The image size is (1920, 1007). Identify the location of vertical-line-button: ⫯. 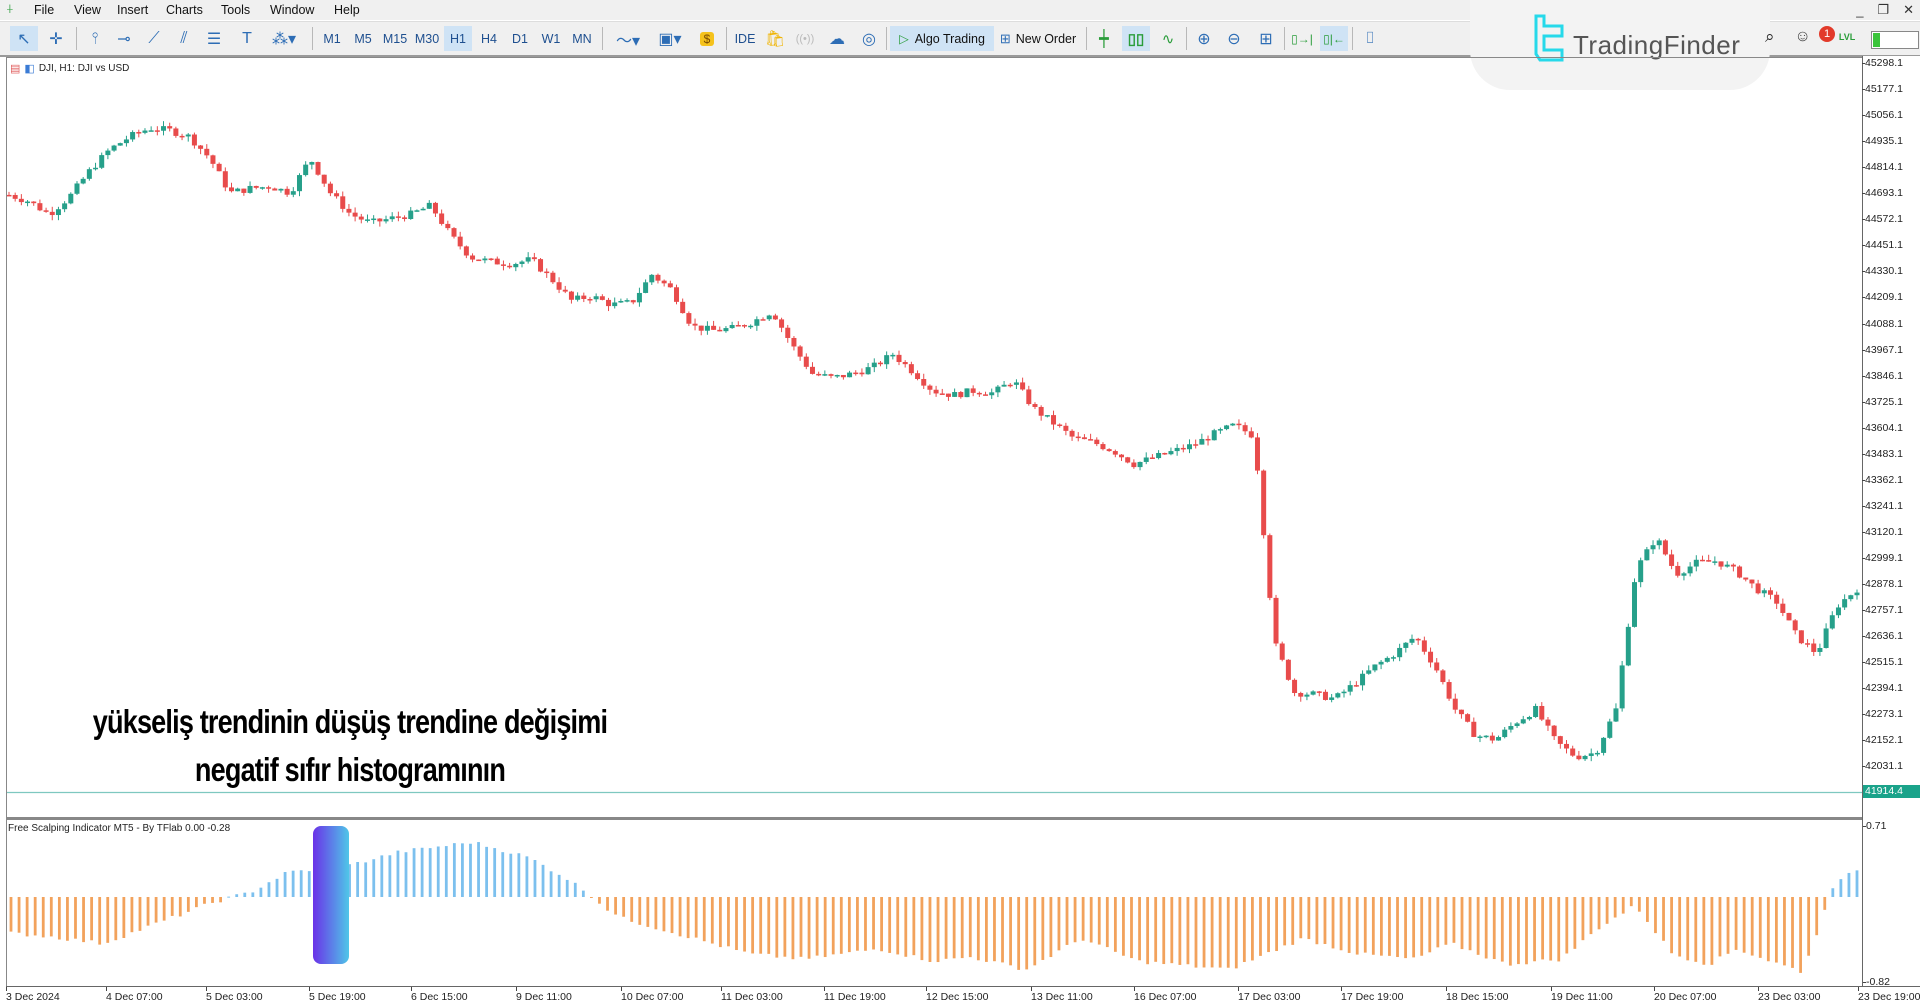
(95, 38).